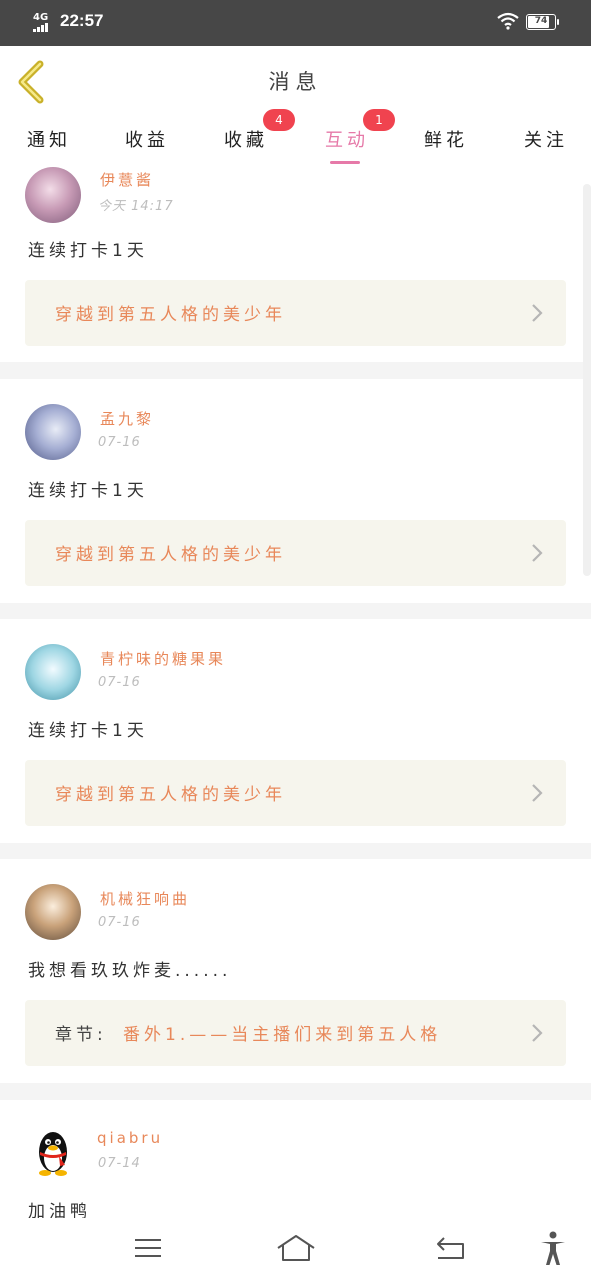  What do you see at coordinates (41, 27) in the screenshot?
I see `signal-icon` at bounding box center [41, 27].